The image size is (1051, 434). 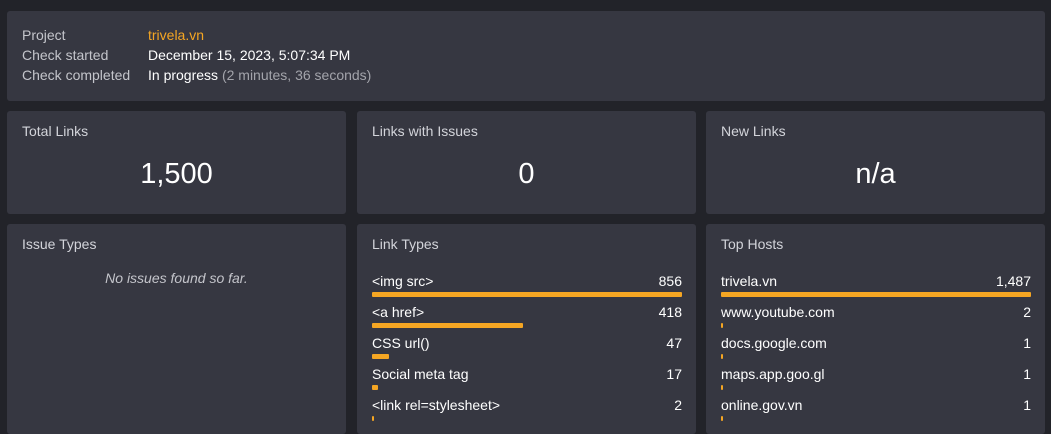 What do you see at coordinates (398, 312) in the screenshot?
I see `link-type-name: <a href>` at bounding box center [398, 312].